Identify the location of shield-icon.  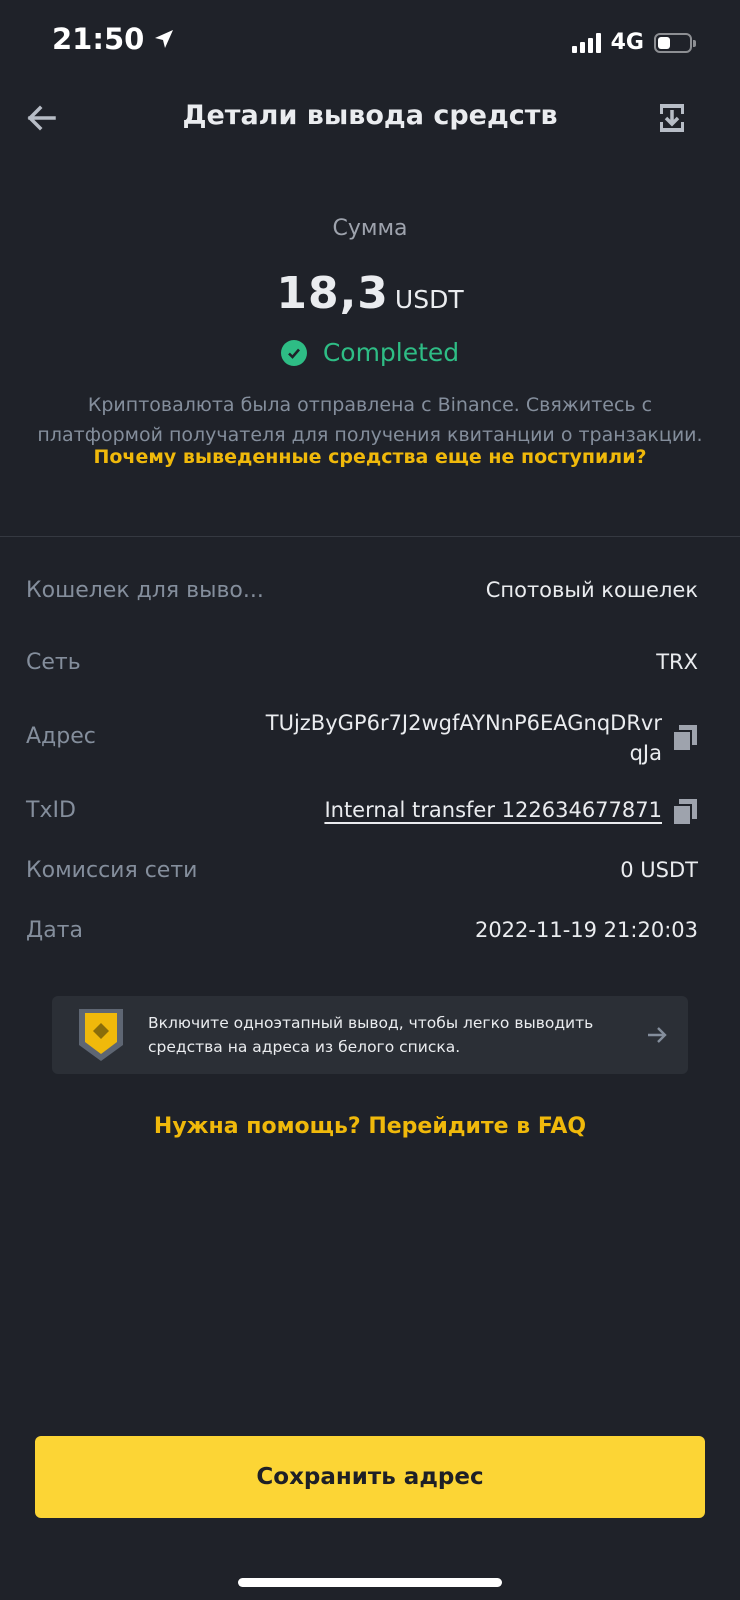
(101, 1035).